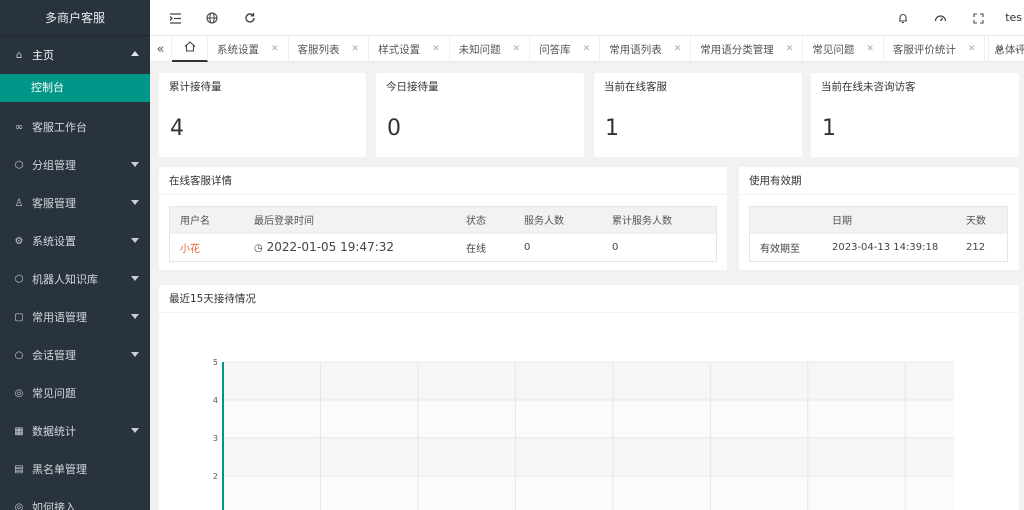  I want to click on tab-home, so click(190, 49).